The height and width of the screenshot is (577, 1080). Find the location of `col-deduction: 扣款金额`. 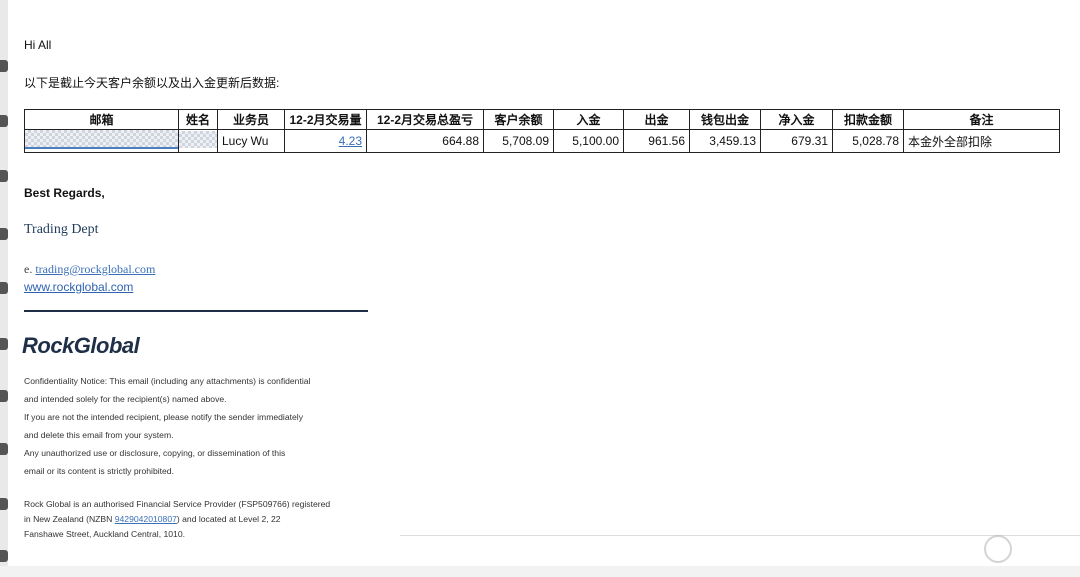

col-deduction: 扣款金额 is located at coordinates (868, 119).